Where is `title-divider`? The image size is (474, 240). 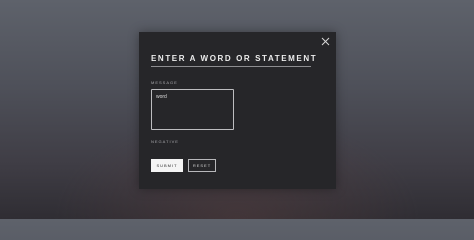
title-divider is located at coordinates (231, 66).